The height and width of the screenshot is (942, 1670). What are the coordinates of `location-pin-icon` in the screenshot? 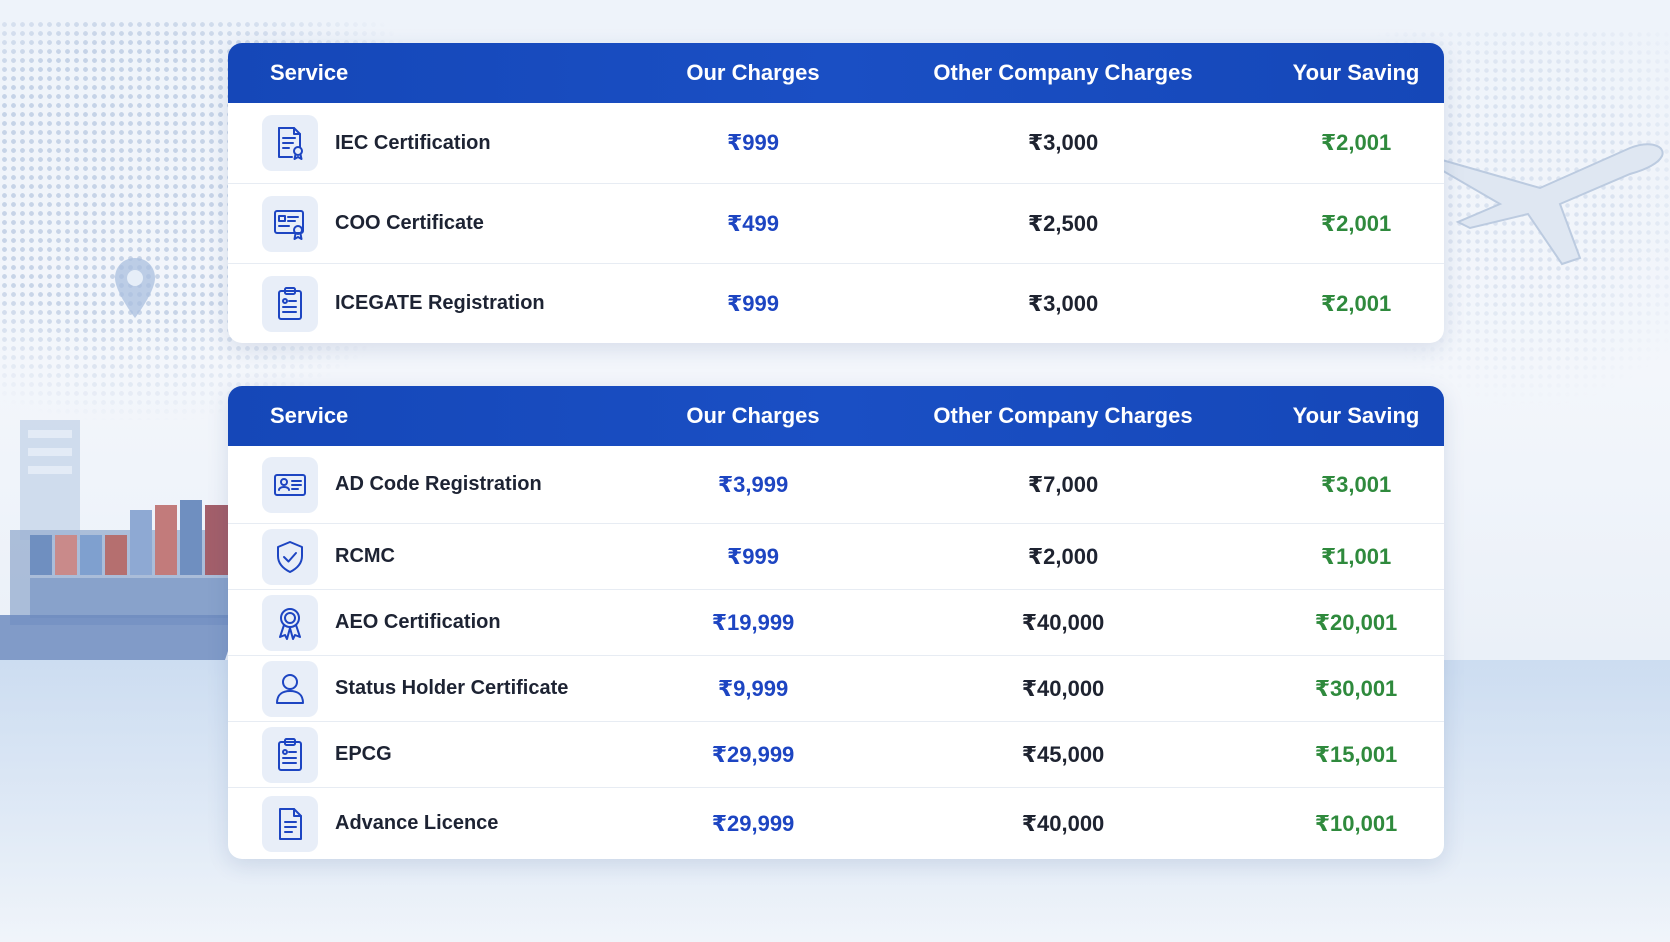 It's located at (135, 288).